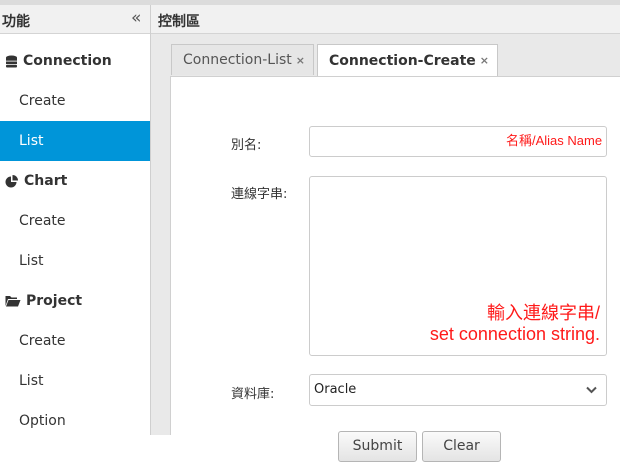 The height and width of the screenshot is (462, 620). I want to click on database-label: 資料庫:, so click(253, 394).